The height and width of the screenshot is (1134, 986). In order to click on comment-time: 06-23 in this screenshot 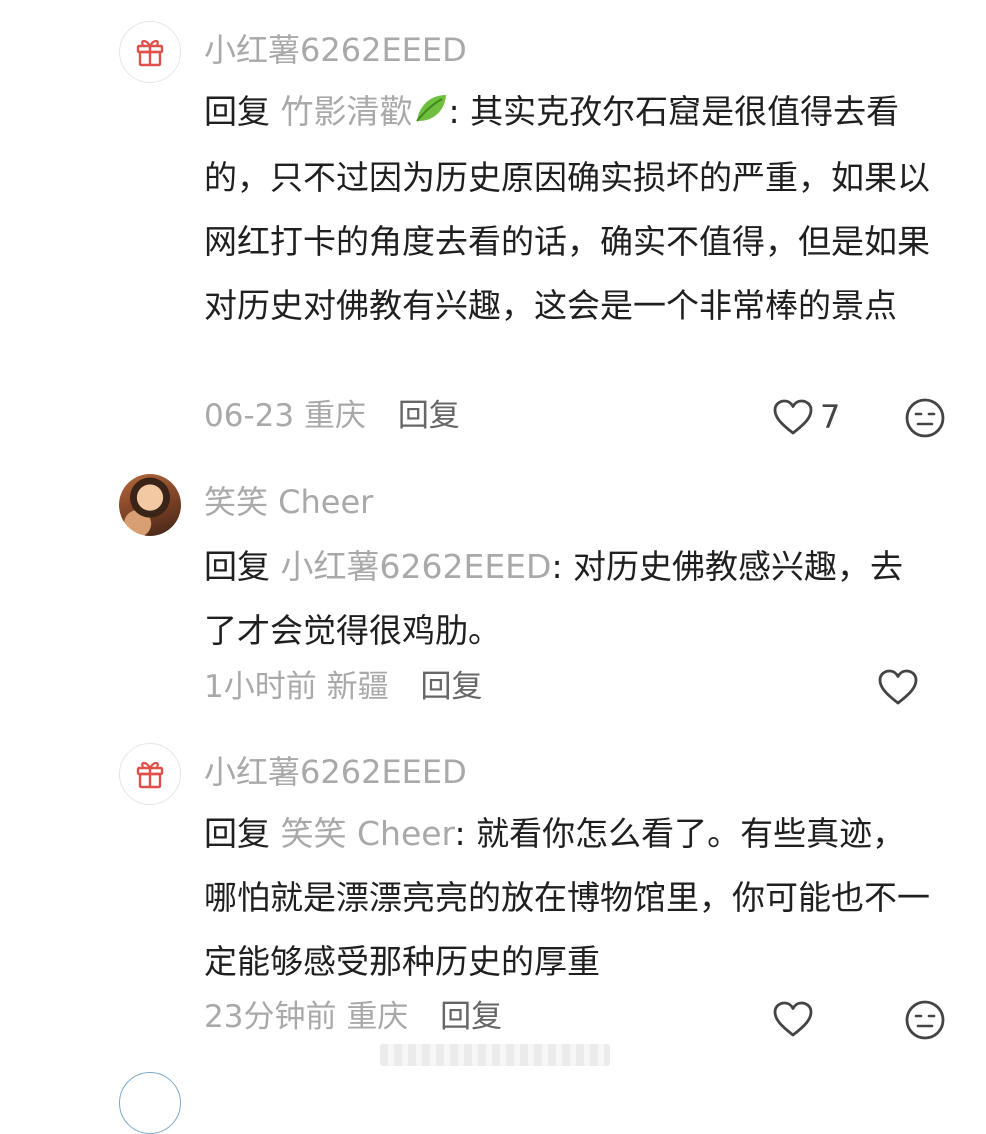, I will do `click(249, 416)`.